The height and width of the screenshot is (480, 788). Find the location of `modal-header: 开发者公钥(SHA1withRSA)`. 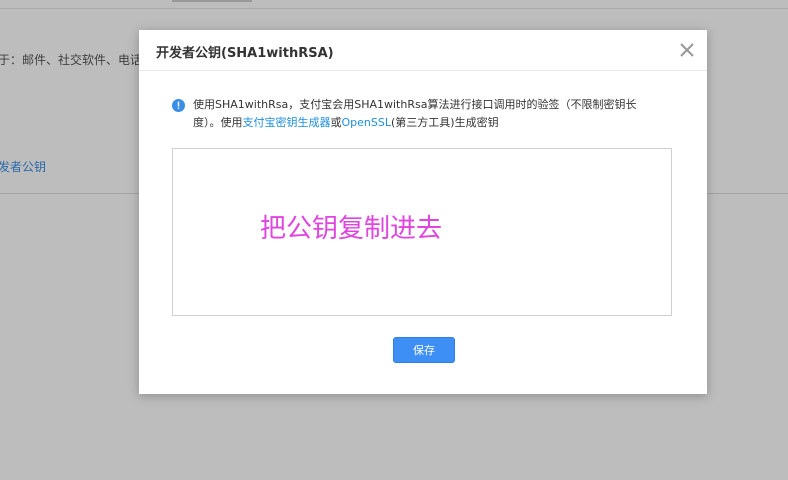

modal-header: 开发者公钥(SHA1withRSA) is located at coordinates (423, 50).